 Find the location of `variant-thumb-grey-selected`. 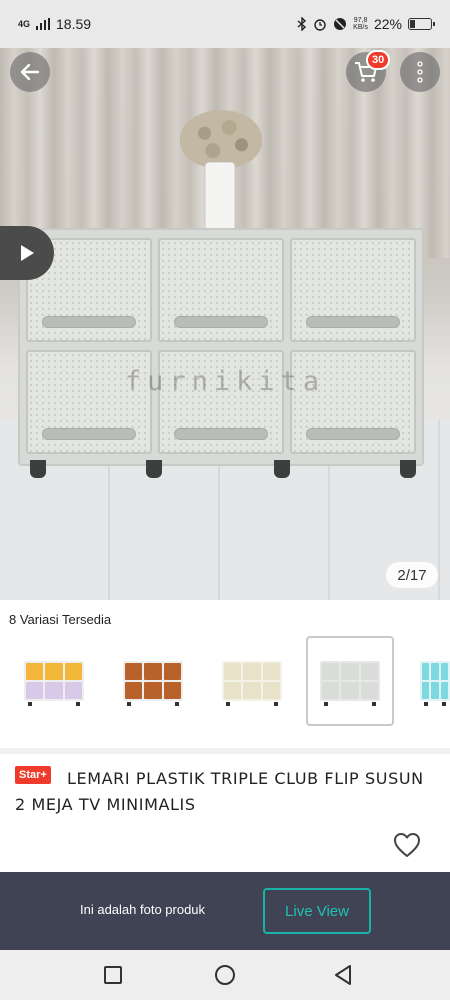

variant-thumb-grey-selected is located at coordinates (350, 681).